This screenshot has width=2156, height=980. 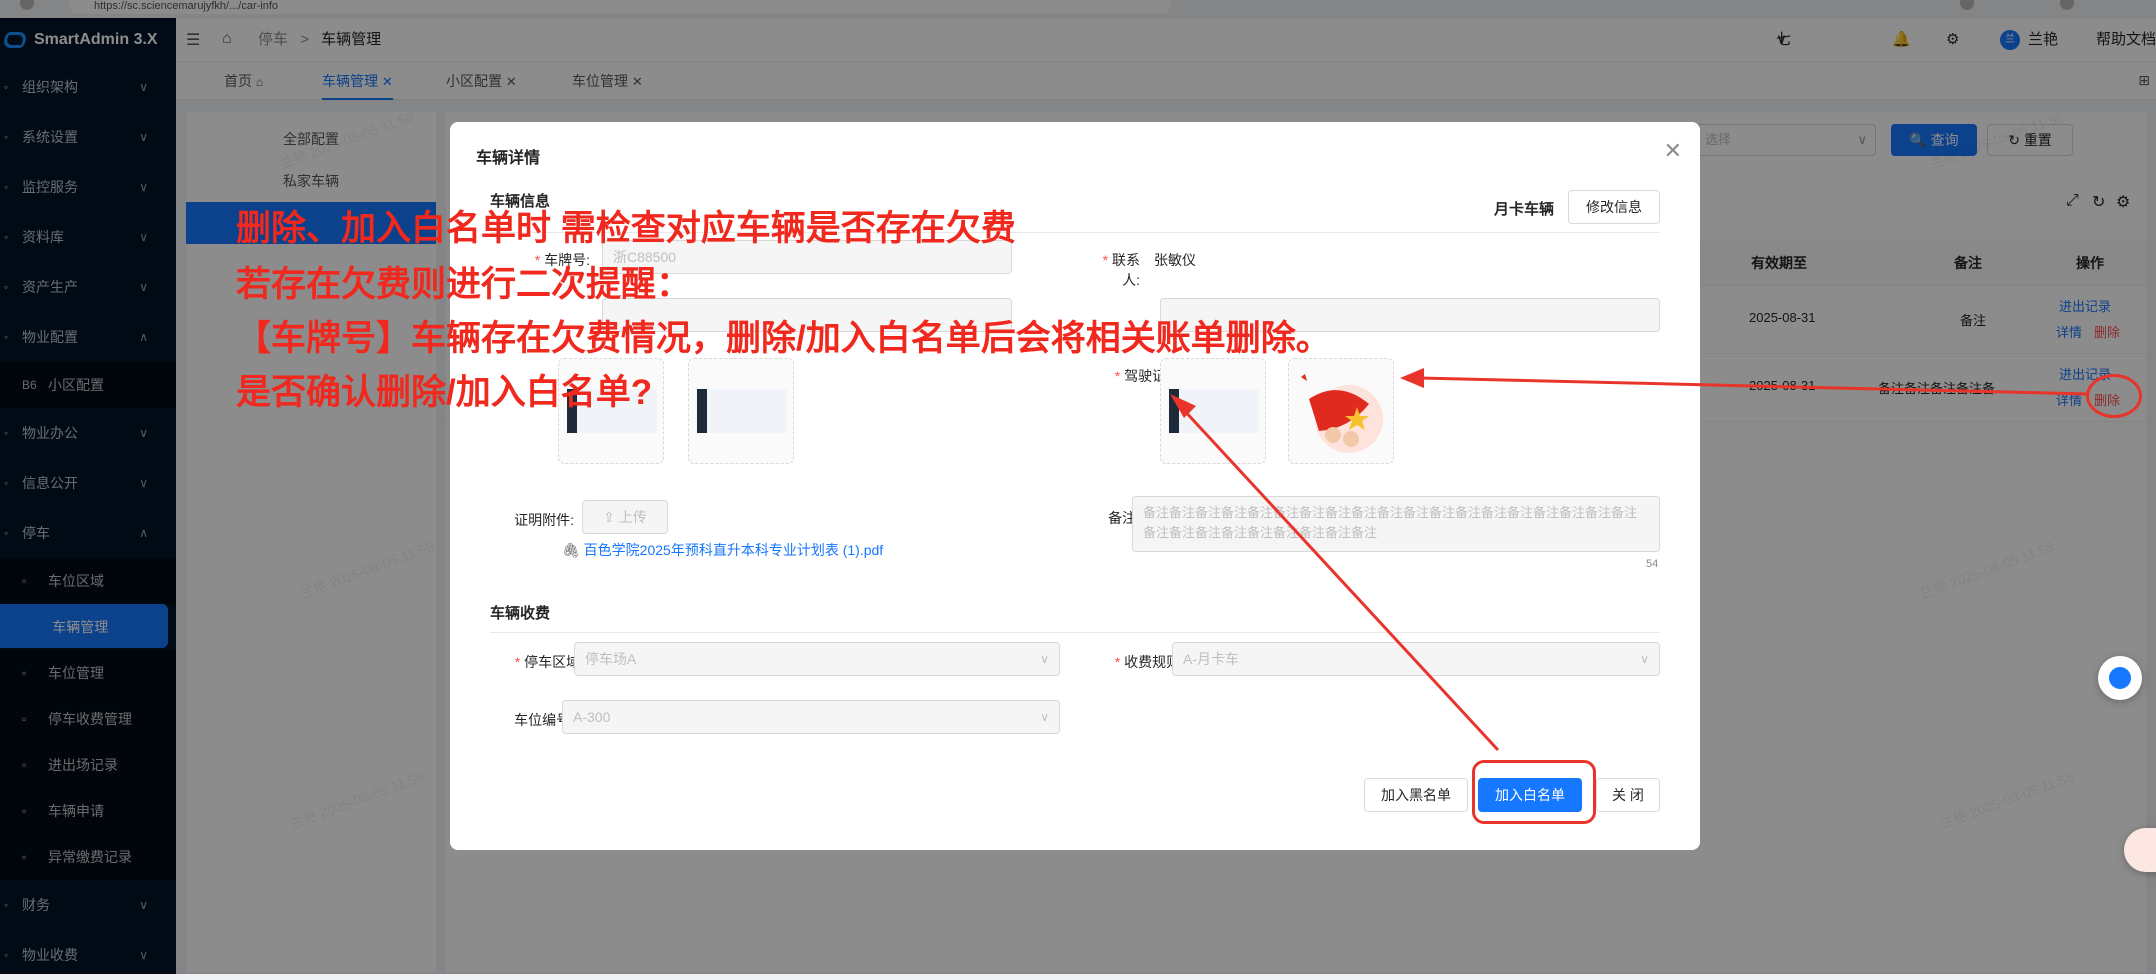 I want to click on contact-label-text: 联系人:, so click(x=1126, y=270).